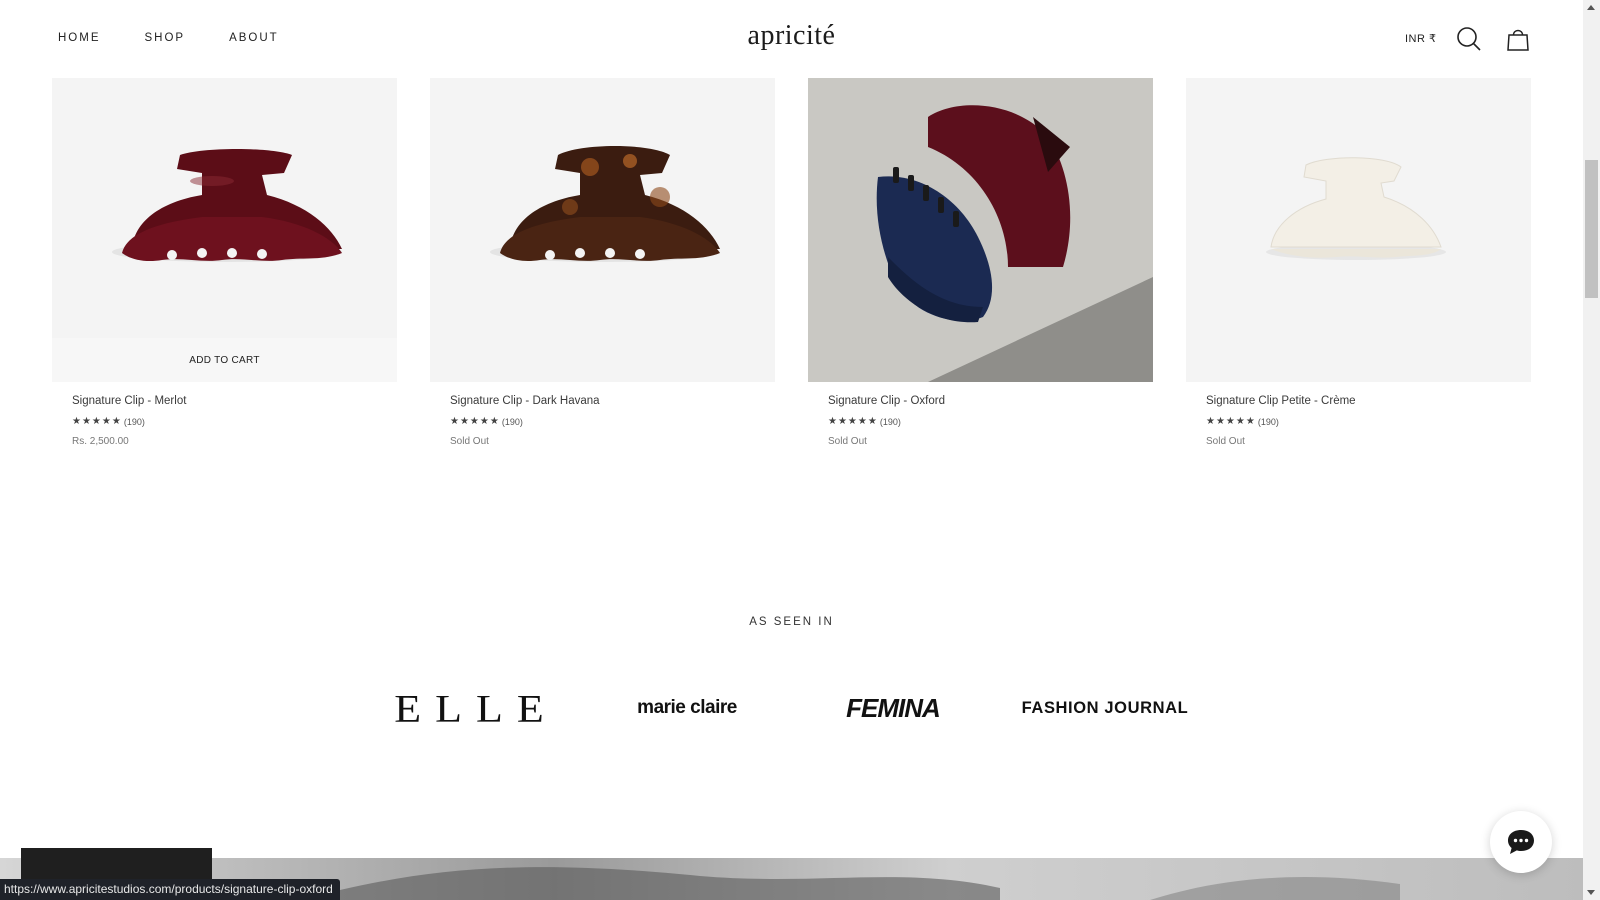 This screenshot has width=1600, height=900. I want to click on chat-icon, so click(1521, 842).